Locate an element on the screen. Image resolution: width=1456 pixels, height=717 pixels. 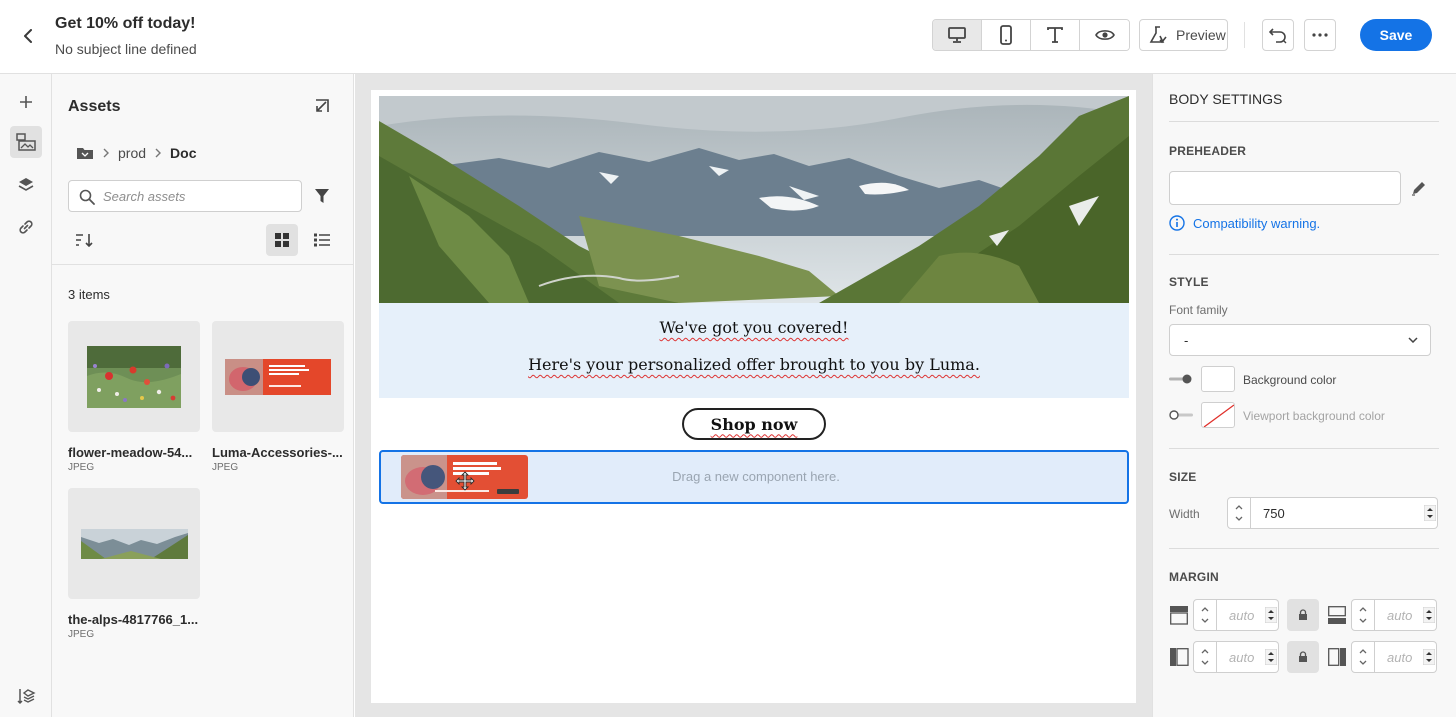
alps-image is located at coordinates (134, 543).